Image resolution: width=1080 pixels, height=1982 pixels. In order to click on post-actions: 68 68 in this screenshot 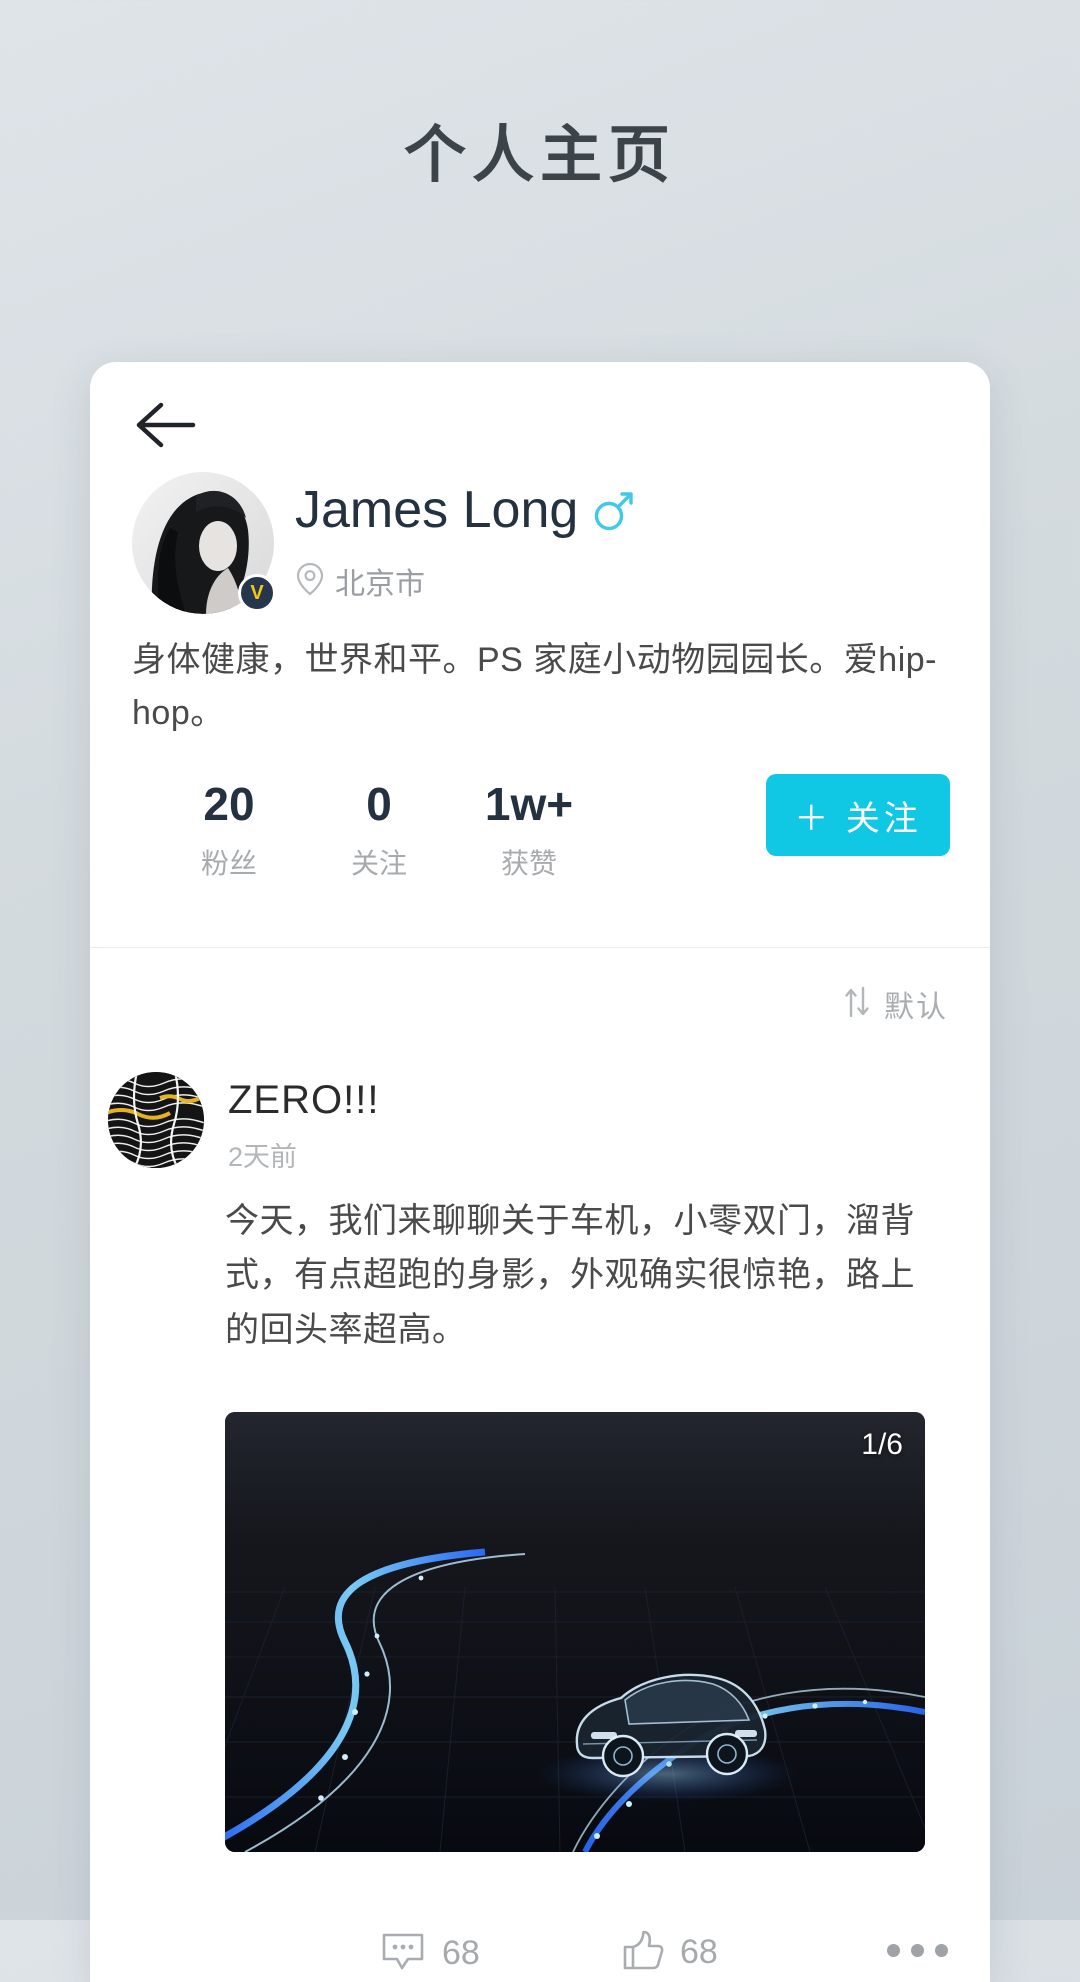, I will do `click(540, 1937)`.